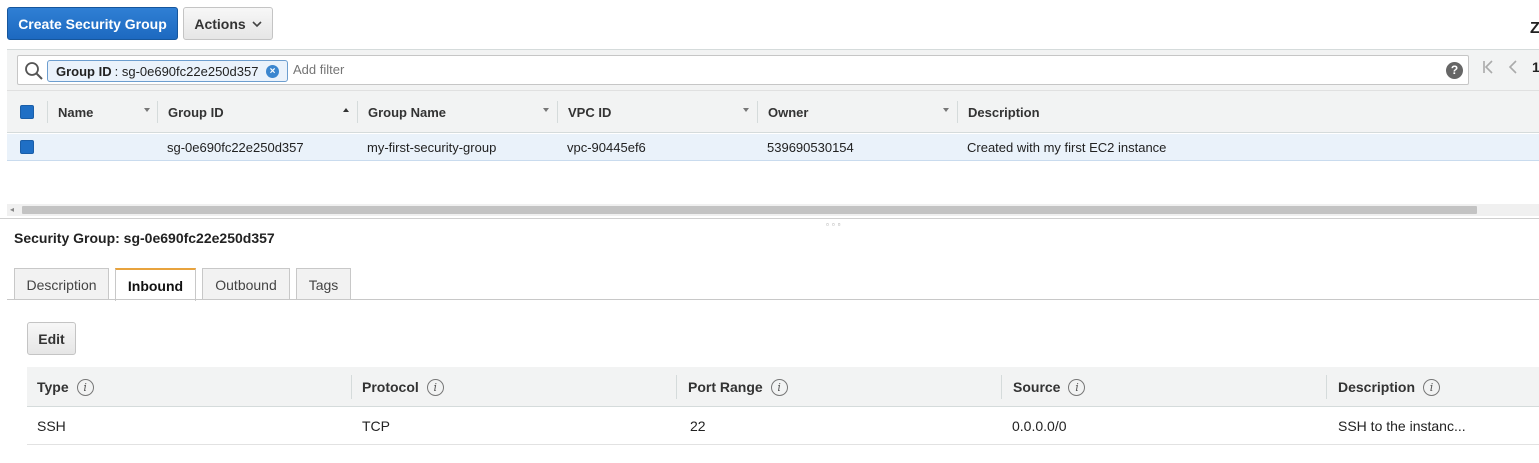  I want to click on resize-grip-icon: ▫▫▫, so click(835, 224).